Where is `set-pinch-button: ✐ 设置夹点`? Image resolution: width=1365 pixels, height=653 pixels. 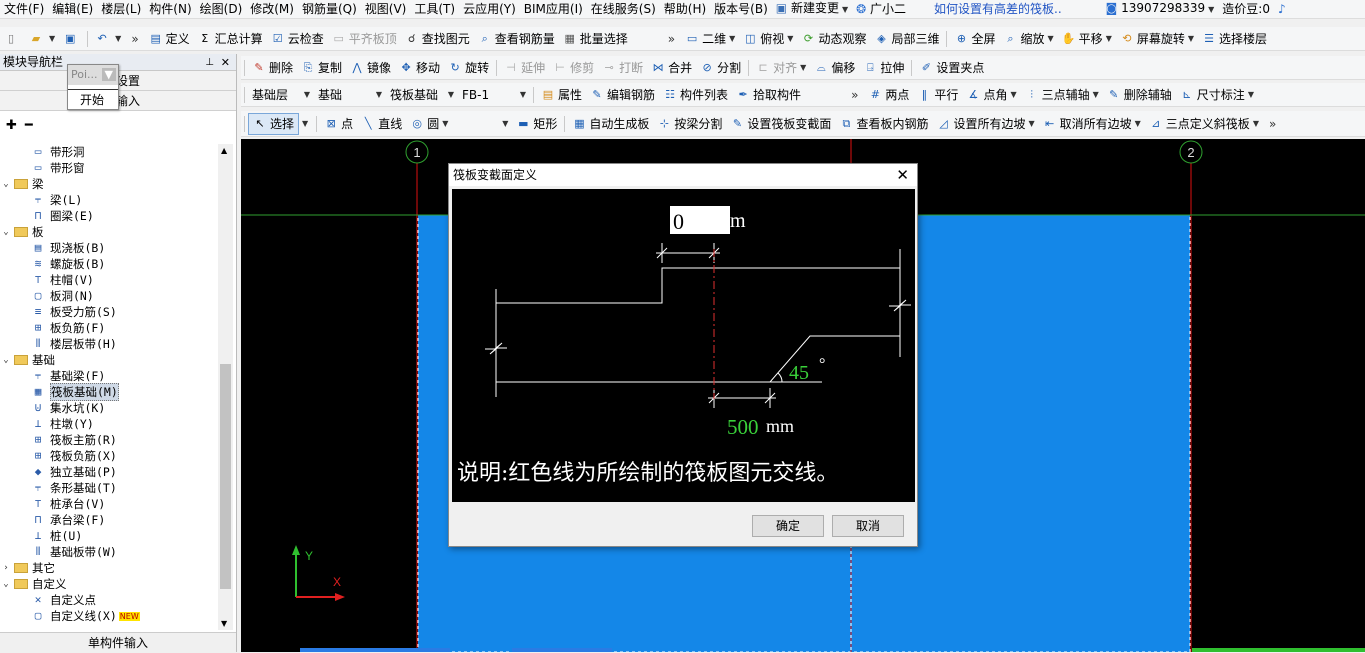
set-pinch-button: ✐ 设置夹点 is located at coordinates (951, 68).